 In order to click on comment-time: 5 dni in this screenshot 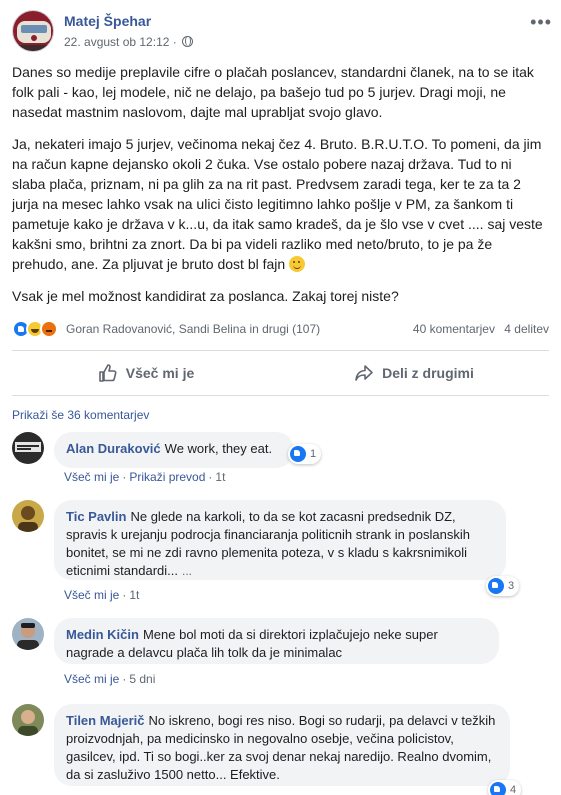, I will do `click(142, 679)`.